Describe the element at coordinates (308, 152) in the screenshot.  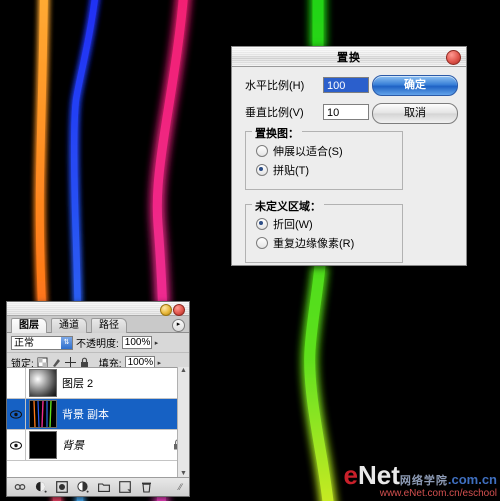
I see `radio-stretch-to-fit-label: 伸展以适合(S)` at that location.